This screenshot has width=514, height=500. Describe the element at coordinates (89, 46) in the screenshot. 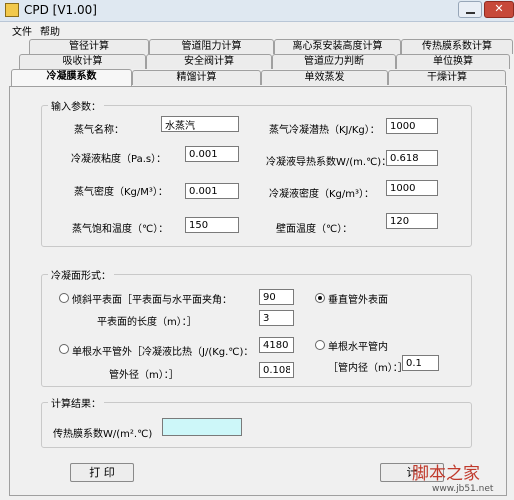

I see `tab-pipe-diameter: 管径计算` at that location.